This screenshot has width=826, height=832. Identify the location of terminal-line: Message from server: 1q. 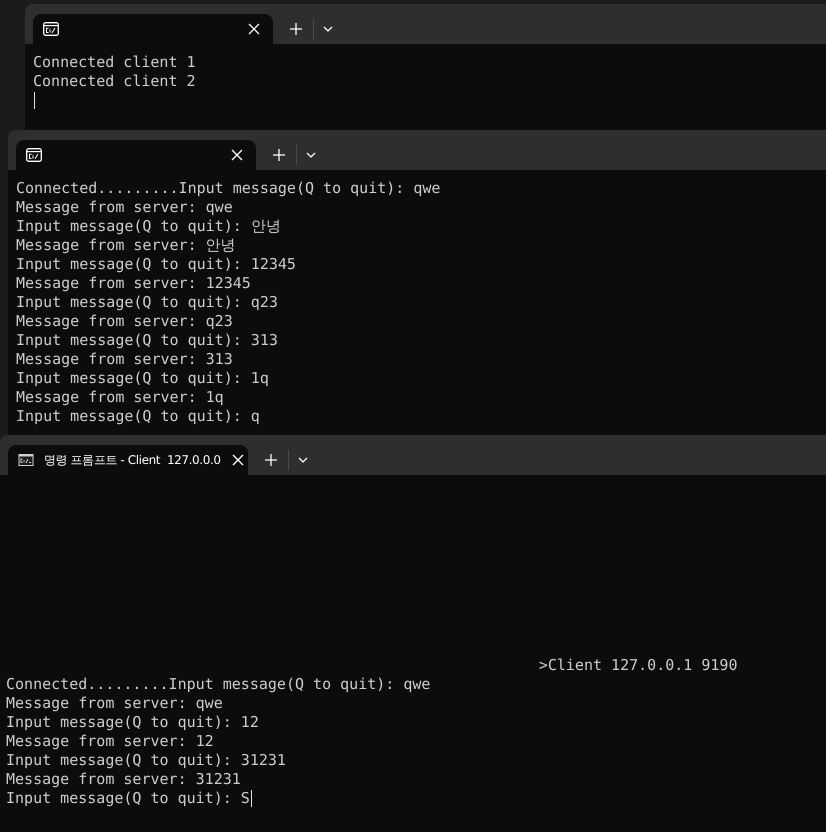
(120, 397).